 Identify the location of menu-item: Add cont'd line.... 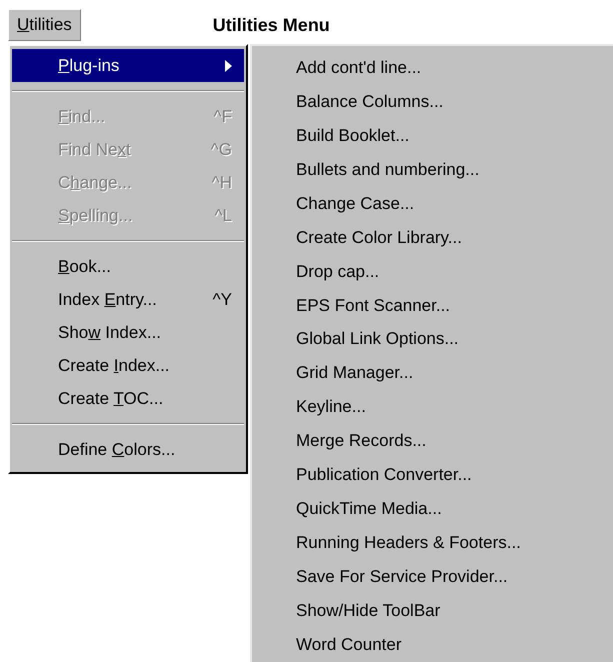
(432, 68).